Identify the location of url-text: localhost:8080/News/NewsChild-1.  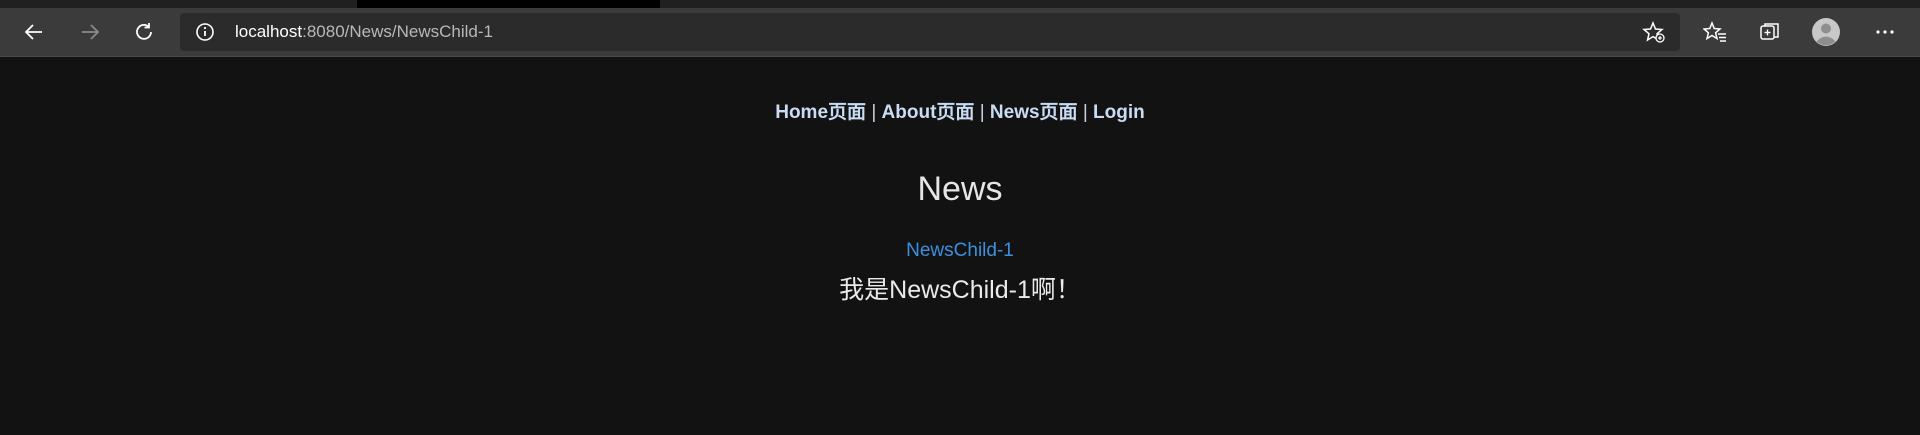
(364, 32).